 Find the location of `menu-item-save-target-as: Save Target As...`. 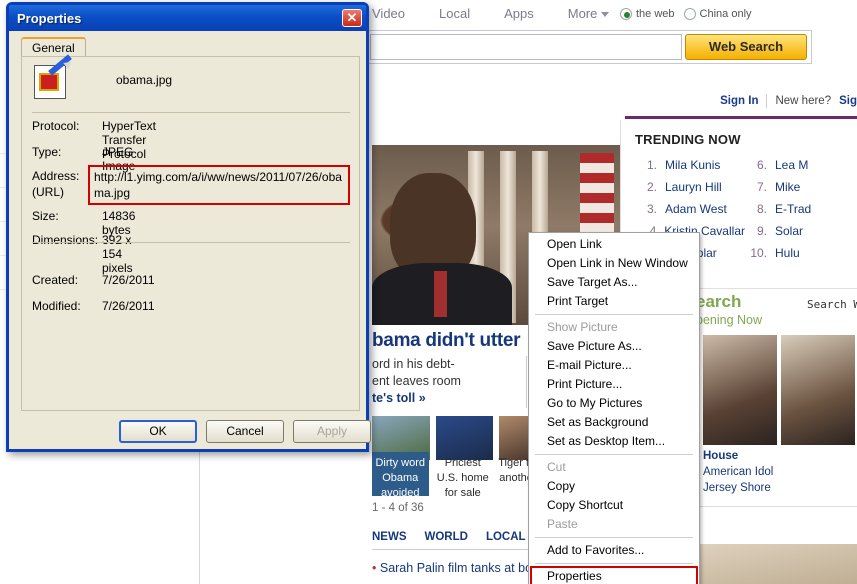

menu-item-save-target-as: Save Target As... is located at coordinates (614, 282).